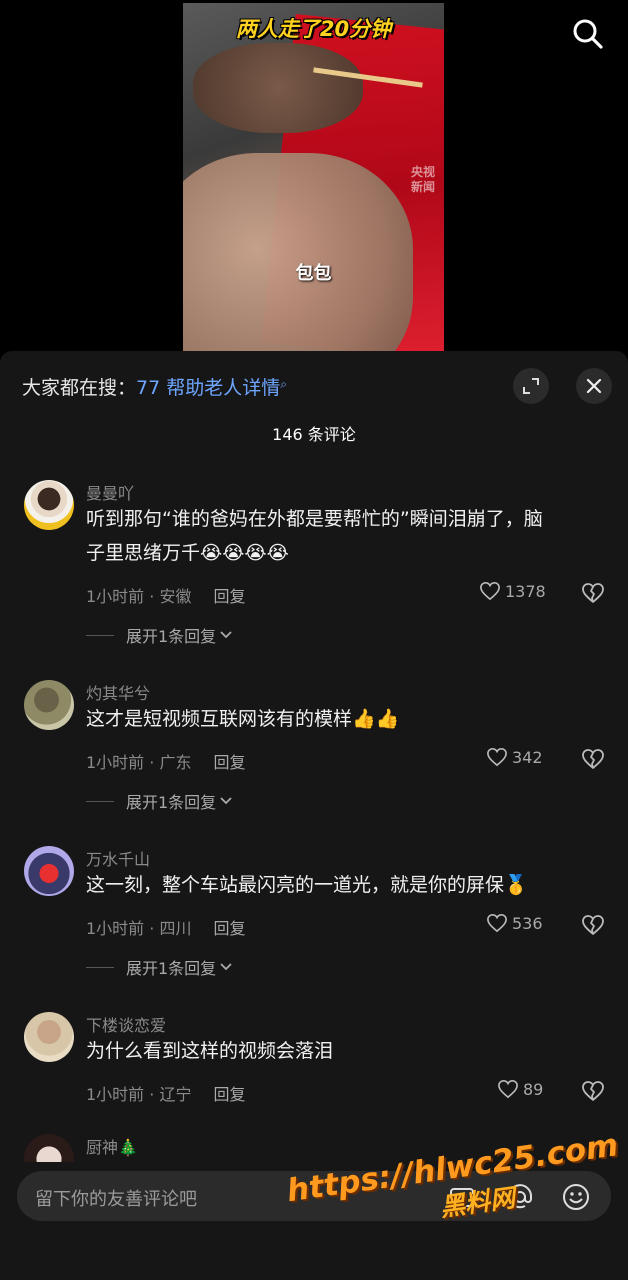  Describe the element at coordinates (423, 179) in the screenshot. I see `video-corner-mark: 央视 新闻` at that location.